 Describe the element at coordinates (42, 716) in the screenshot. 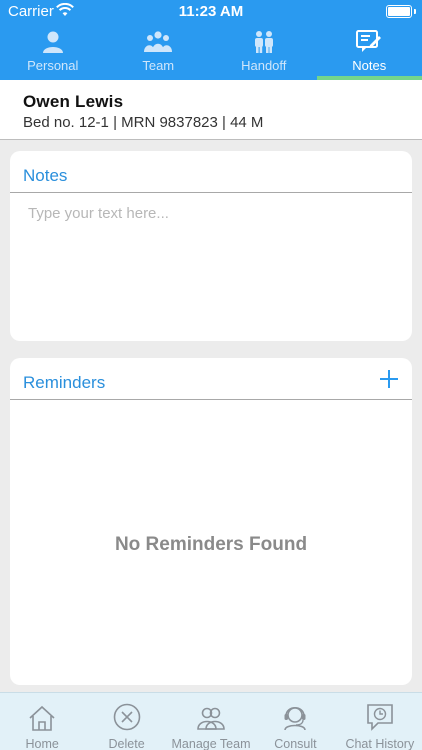

I see `home-icon` at that location.